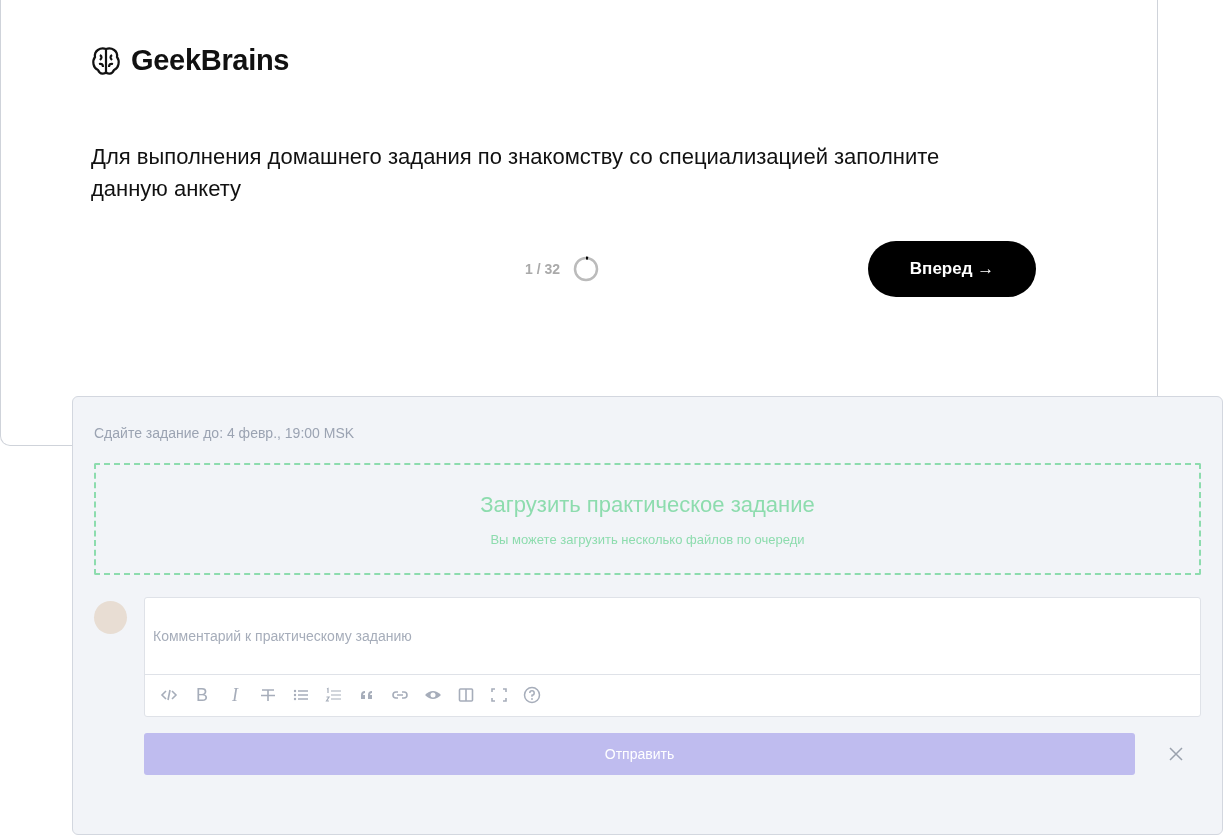 The height and width of the screenshot is (836, 1224). Describe the element at coordinates (110, 617) in the screenshot. I see `avatar` at that location.